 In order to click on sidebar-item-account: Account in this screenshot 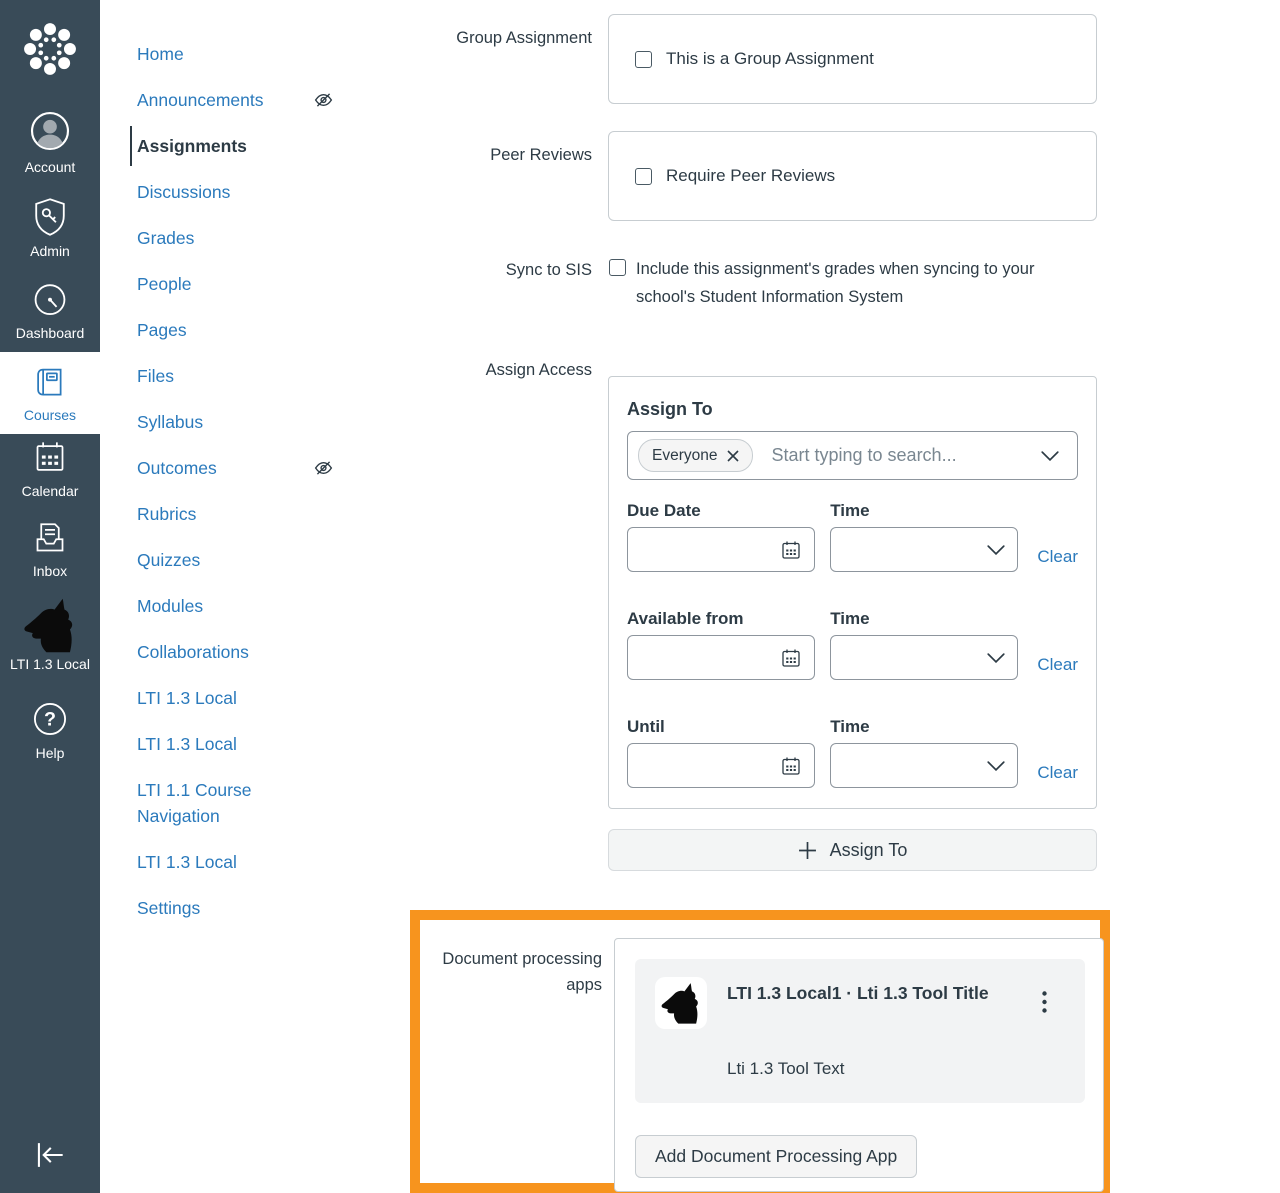, I will do `click(50, 141)`.